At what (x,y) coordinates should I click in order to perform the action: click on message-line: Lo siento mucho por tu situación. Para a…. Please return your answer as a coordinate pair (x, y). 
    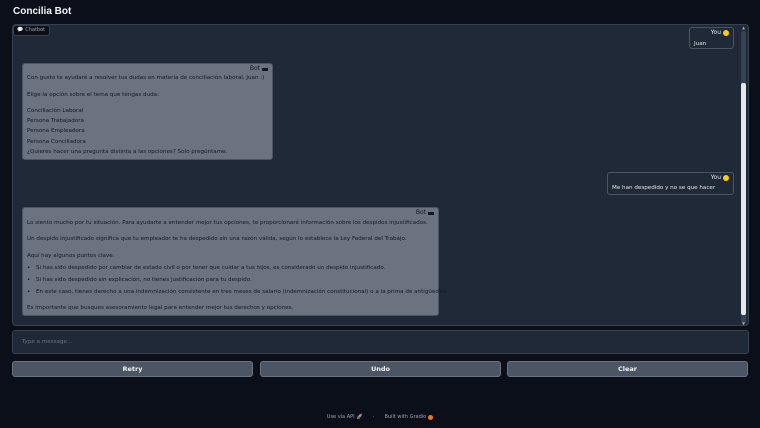
    Looking at the image, I should click on (227, 223).